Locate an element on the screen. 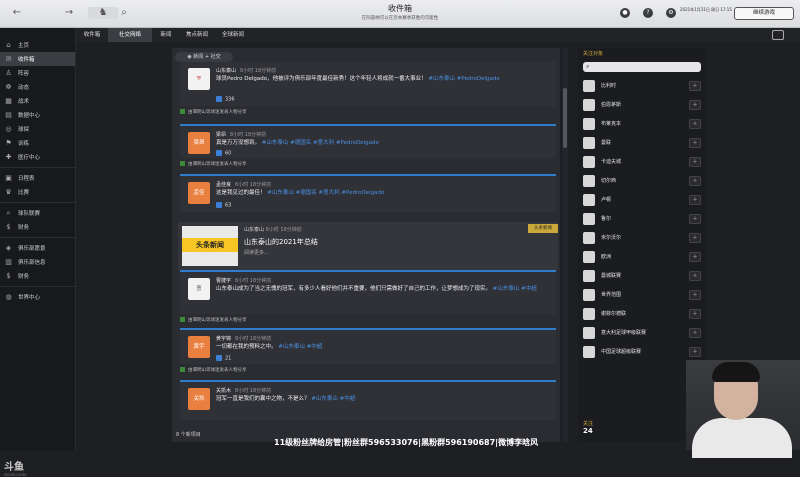  post-author: 山东泰山 is located at coordinates (226, 71).